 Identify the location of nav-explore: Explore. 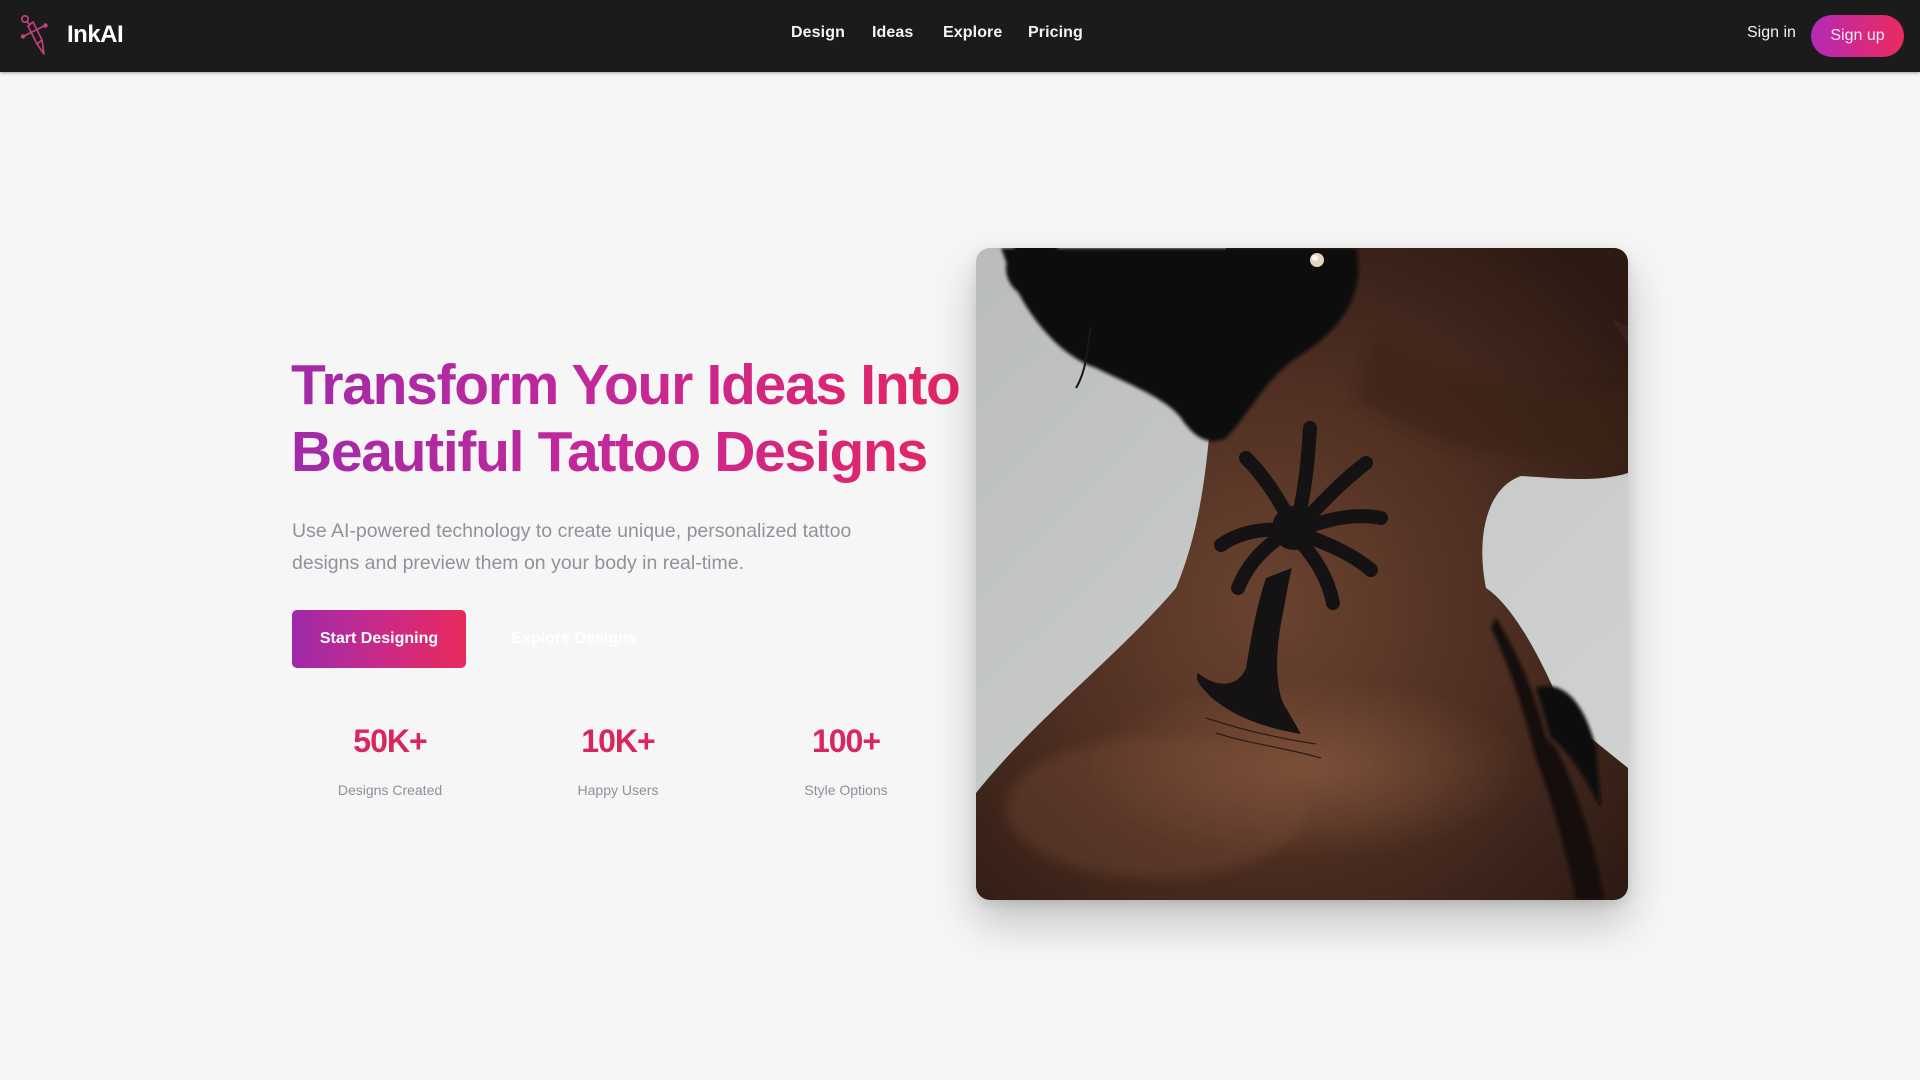
(972, 33).